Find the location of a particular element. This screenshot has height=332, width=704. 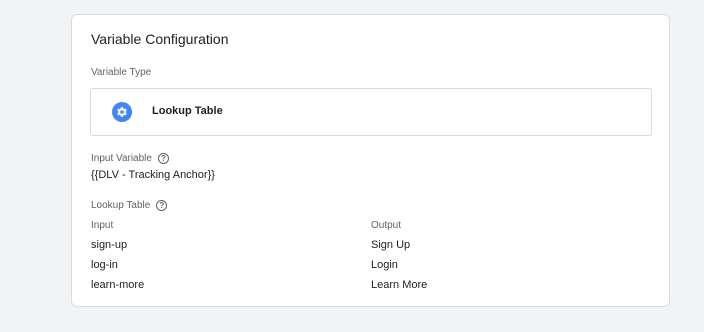

variable-type-label: Variable Type is located at coordinates (121, 72).